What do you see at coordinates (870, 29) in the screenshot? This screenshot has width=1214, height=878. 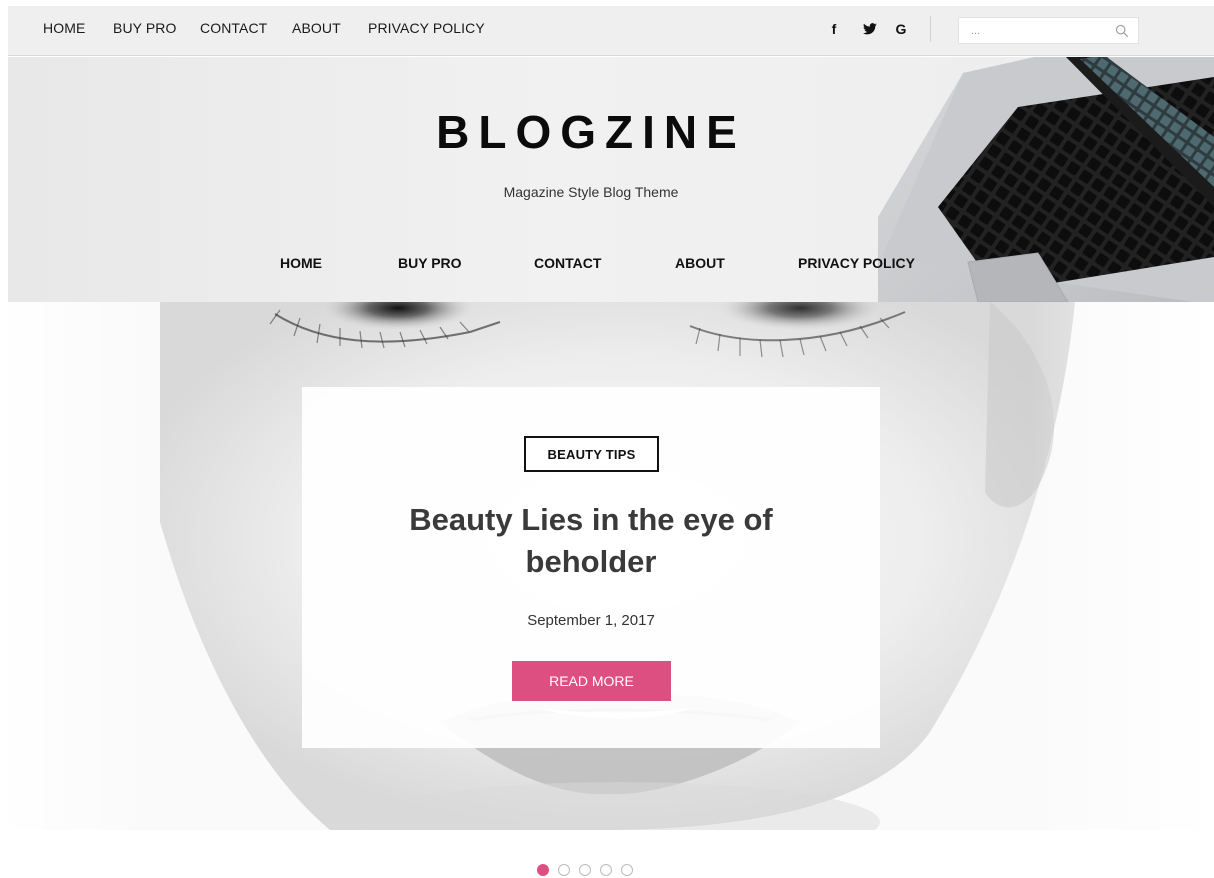 I see `twitter-icon` at bounding box center [870, 29].